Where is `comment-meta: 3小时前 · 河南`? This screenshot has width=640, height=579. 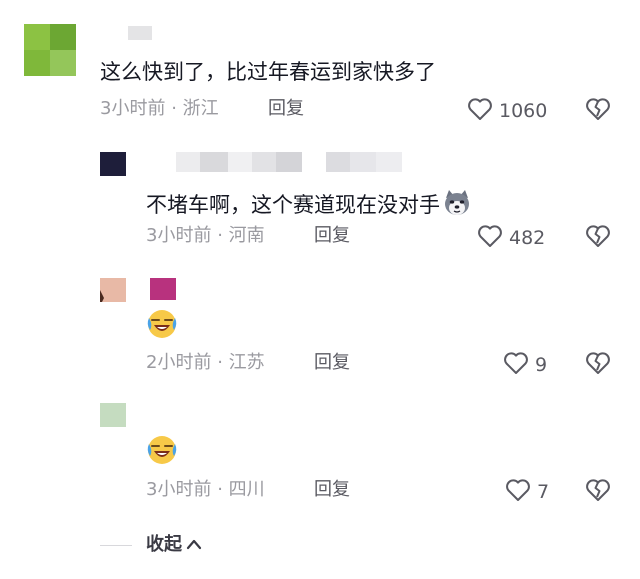
comment-meta: 3小时前 · 河南 is located at coordinates (205, 236).